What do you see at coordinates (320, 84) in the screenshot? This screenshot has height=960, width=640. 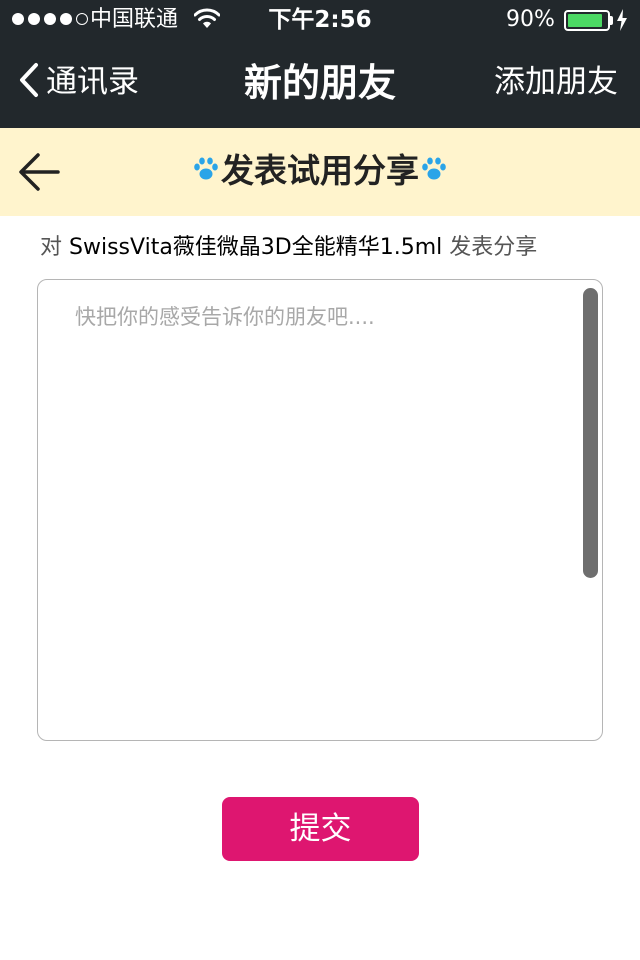 I see `navigation-bar: 通讯录 新的朋友 添加朋友` at bounding box center [320, 84].